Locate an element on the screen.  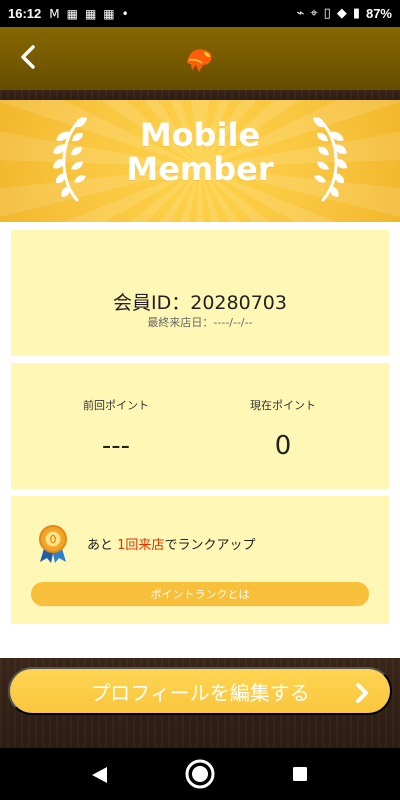
member-id-text: 会員ID：20280703 is located at coordinates (200, 301).